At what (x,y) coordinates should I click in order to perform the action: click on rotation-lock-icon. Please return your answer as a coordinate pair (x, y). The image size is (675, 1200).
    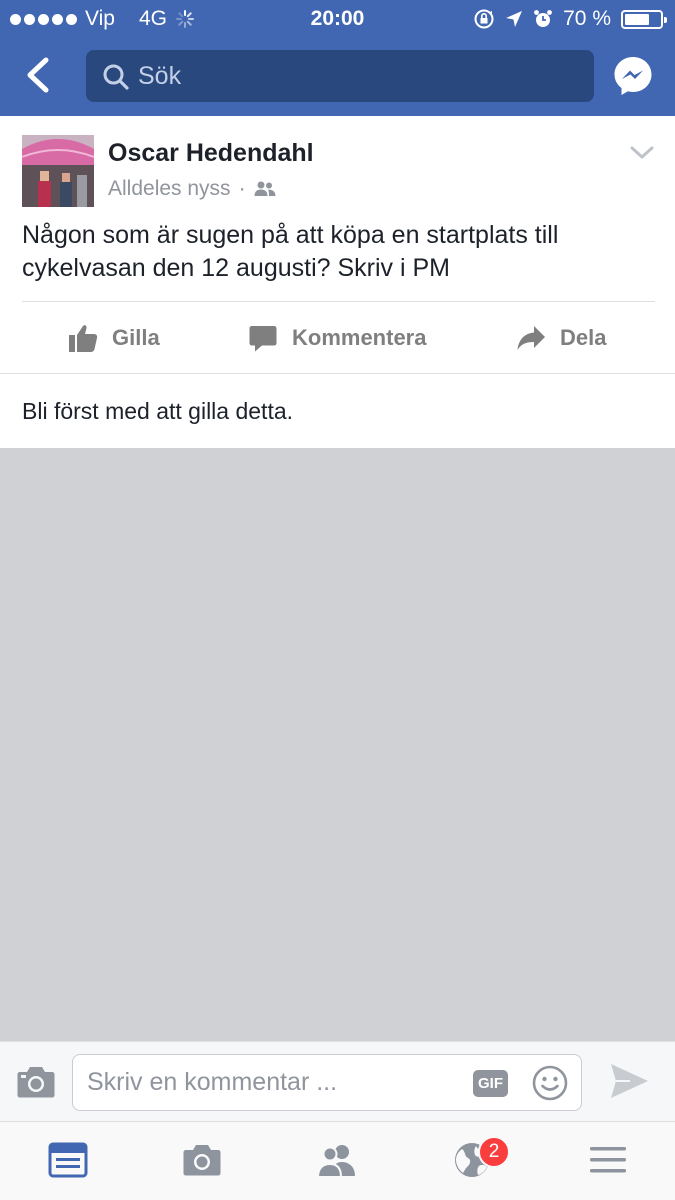
    Looking at the image, I should click on (484, 19).